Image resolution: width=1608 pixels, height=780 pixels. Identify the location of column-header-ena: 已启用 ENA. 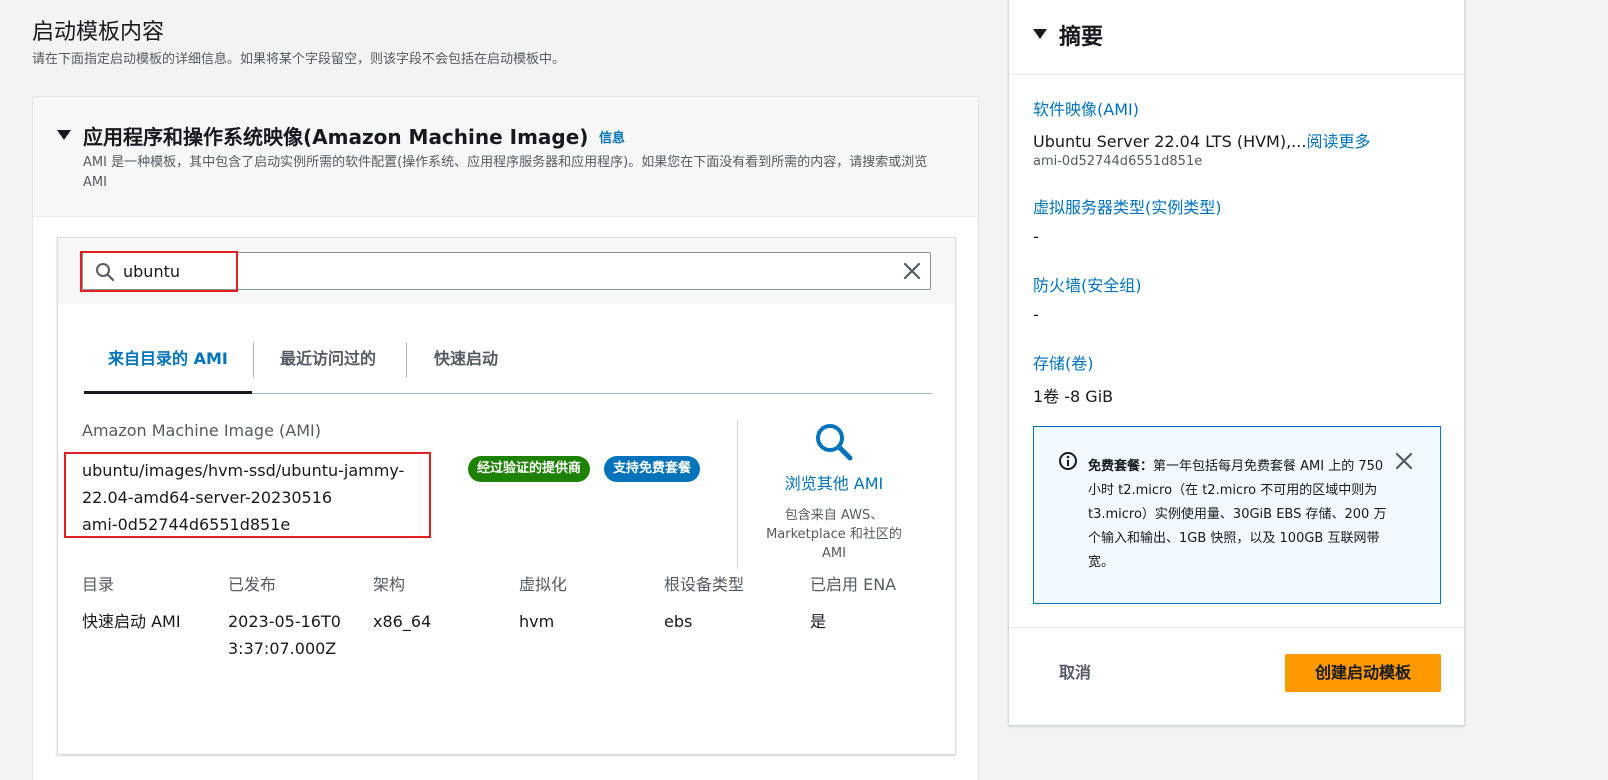
(853, 584).